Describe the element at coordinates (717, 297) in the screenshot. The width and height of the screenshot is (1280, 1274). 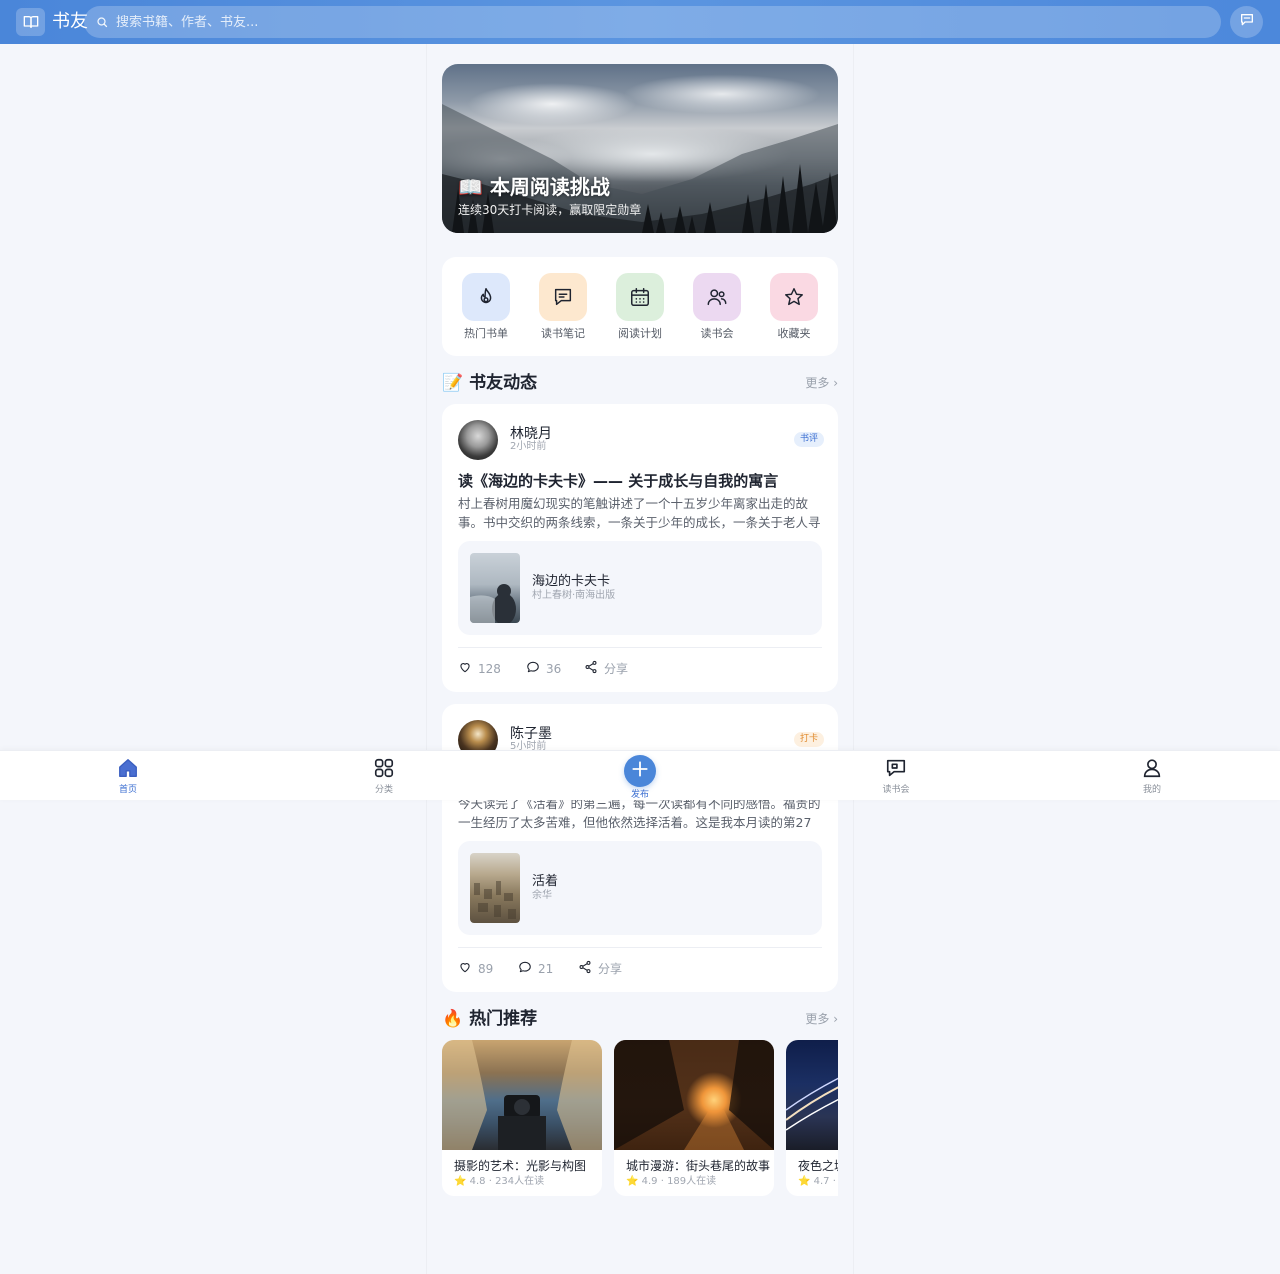
I see `users-icon` at that location.